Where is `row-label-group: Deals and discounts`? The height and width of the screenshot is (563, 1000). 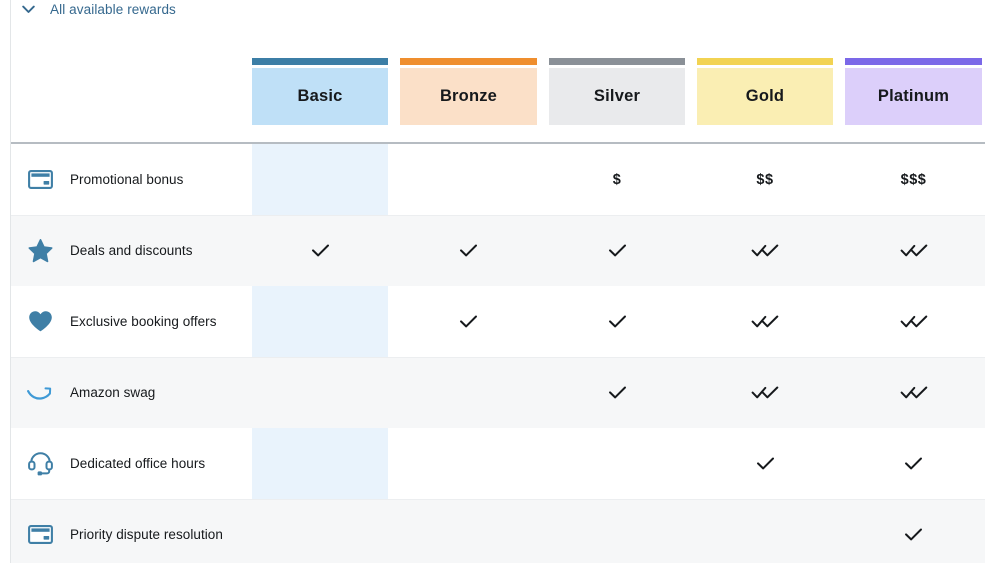
row-label-group: Deals and discounts is located at coordinates (110, 250).